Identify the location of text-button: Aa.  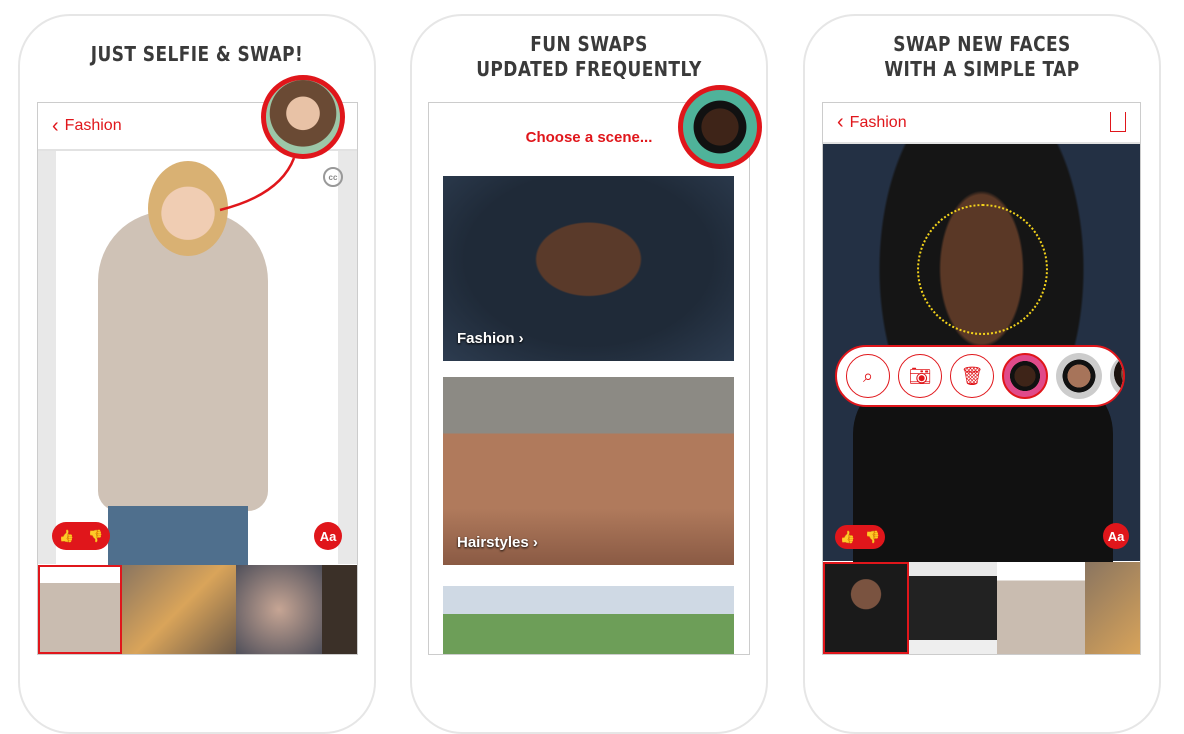
(1116, 536).